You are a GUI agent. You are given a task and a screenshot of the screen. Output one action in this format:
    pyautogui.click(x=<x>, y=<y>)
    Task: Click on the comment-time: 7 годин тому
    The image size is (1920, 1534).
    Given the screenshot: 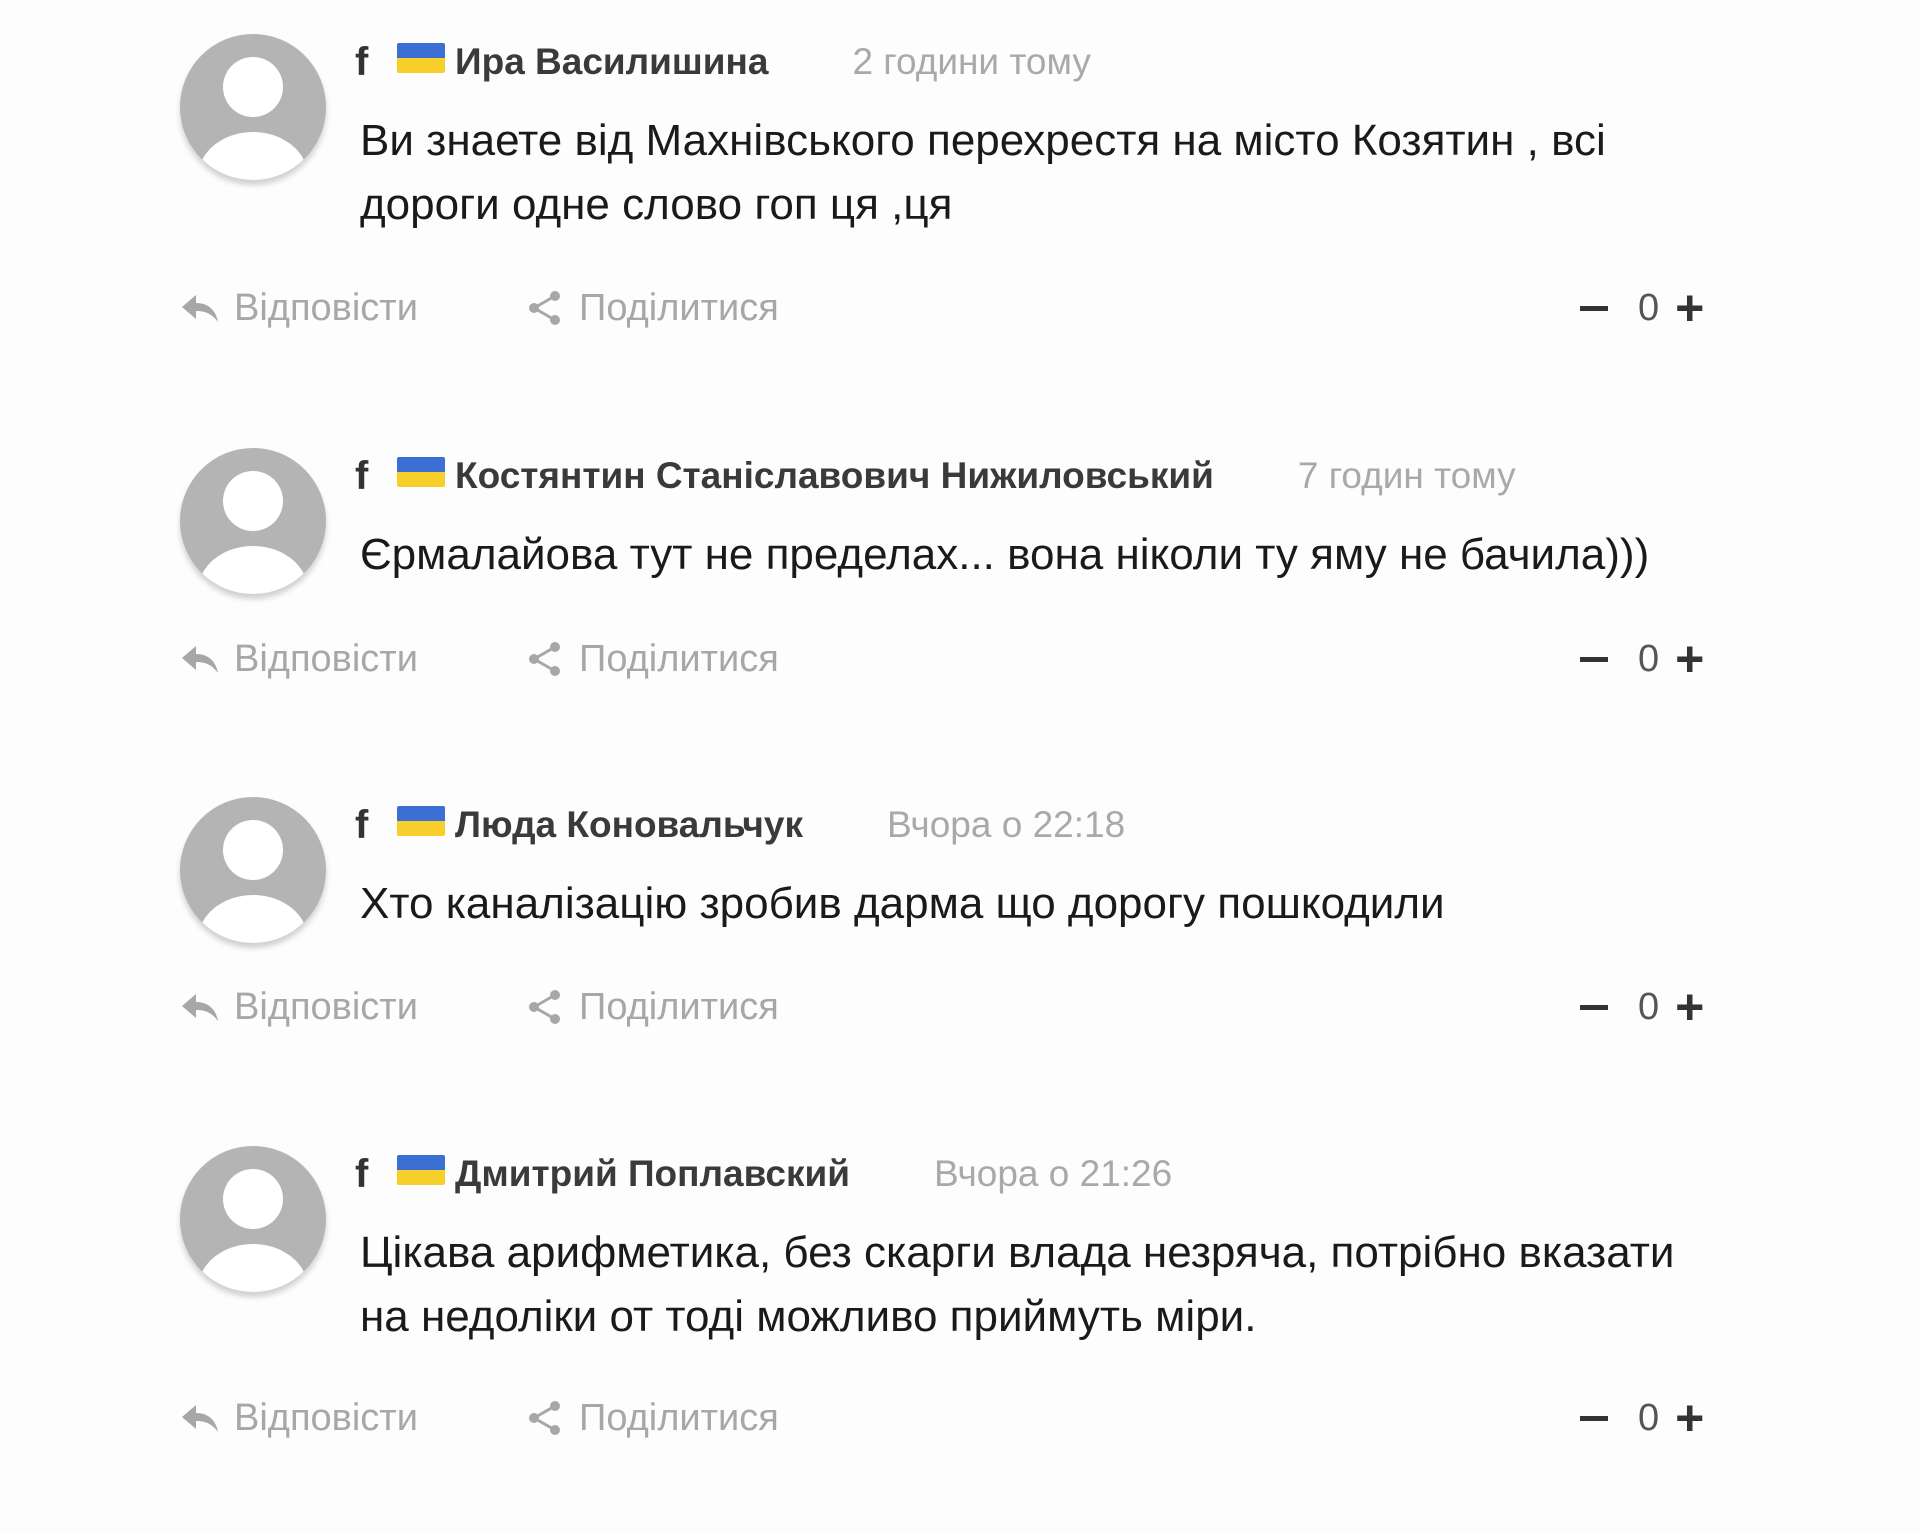 What is the action you would take?
    pyautogui.click(x=1407, y=476)
    